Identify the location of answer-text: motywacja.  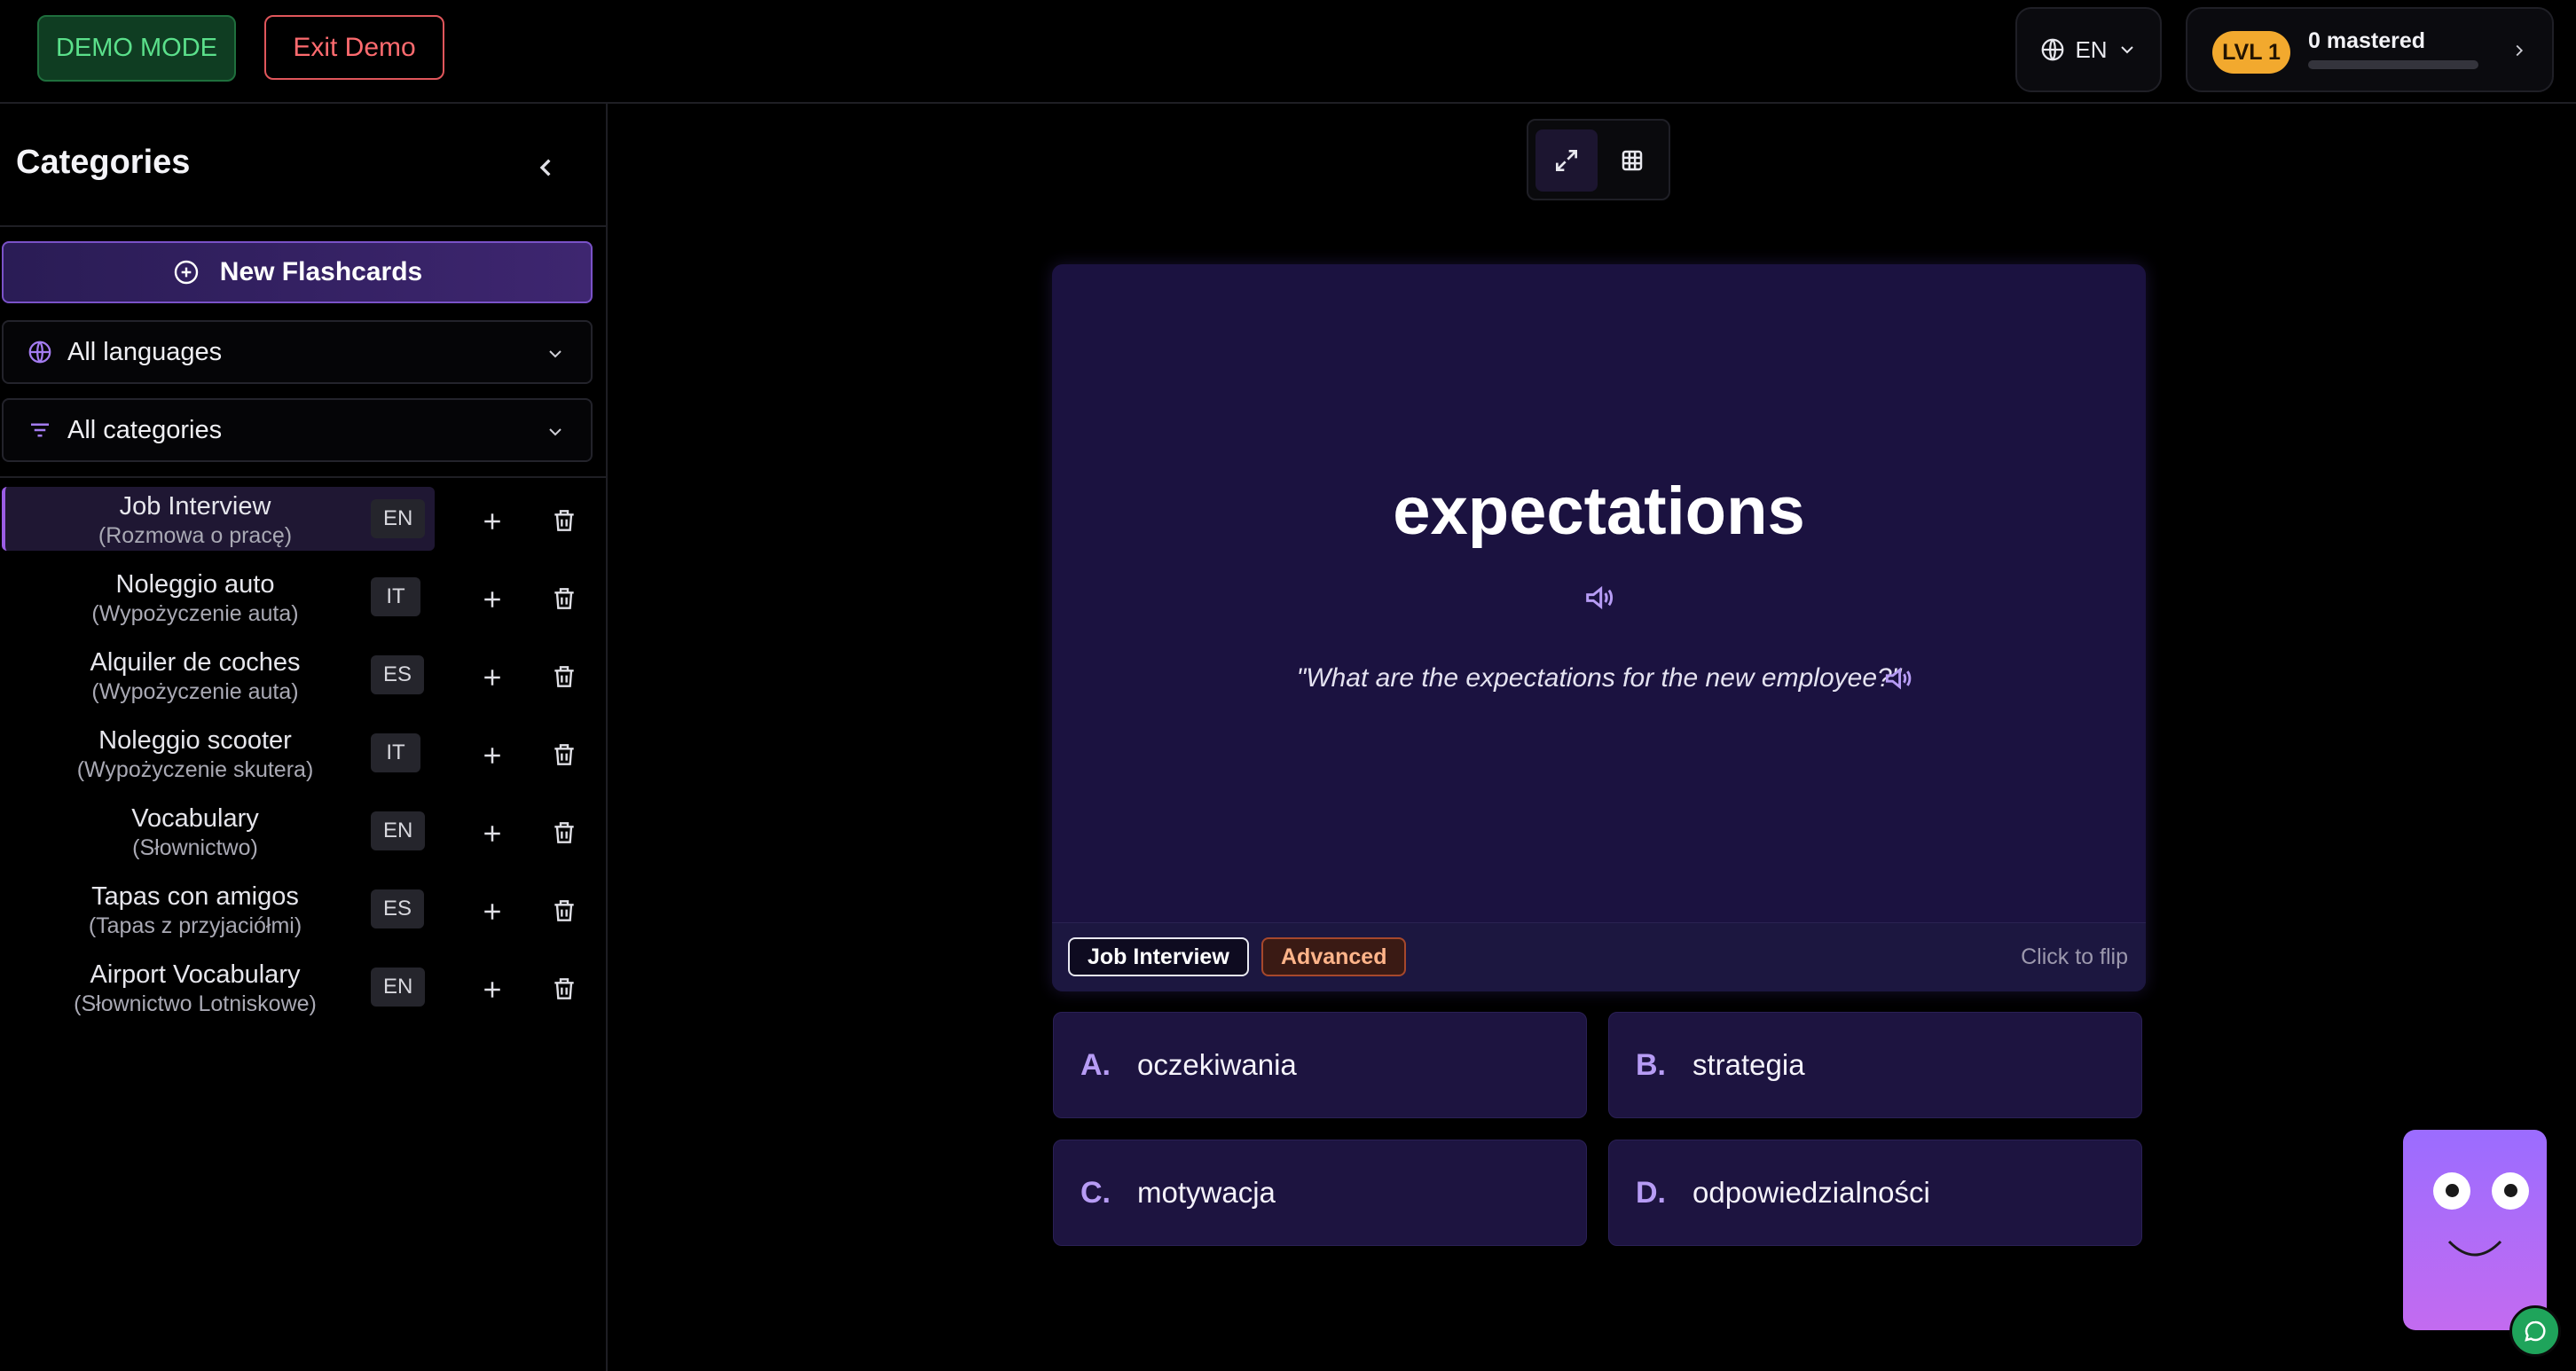
(1206, 1192).